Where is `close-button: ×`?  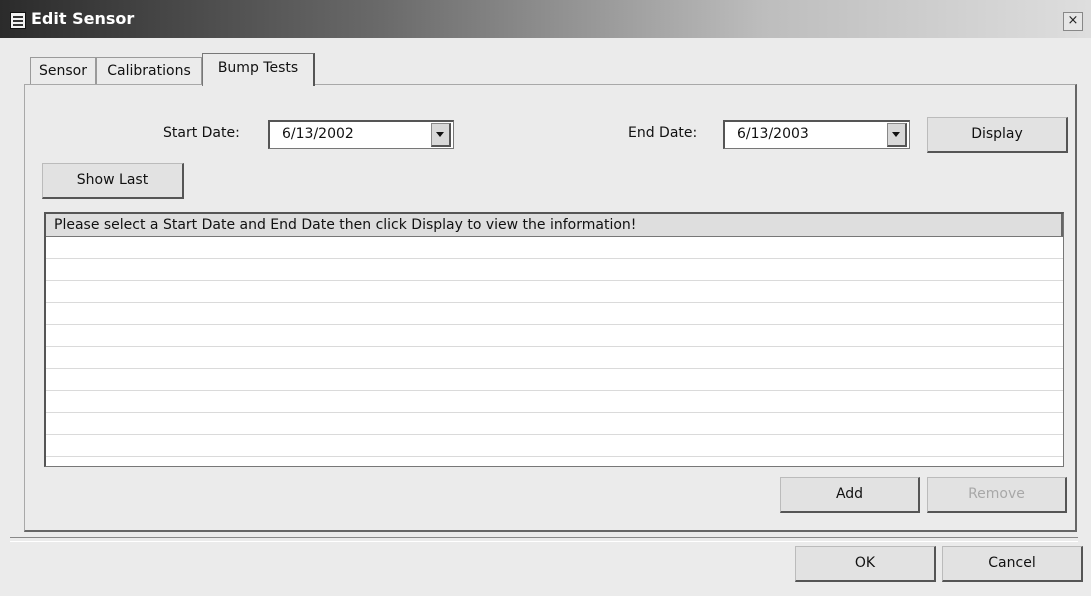
close-button: × is located at coordinates (1073, 21).